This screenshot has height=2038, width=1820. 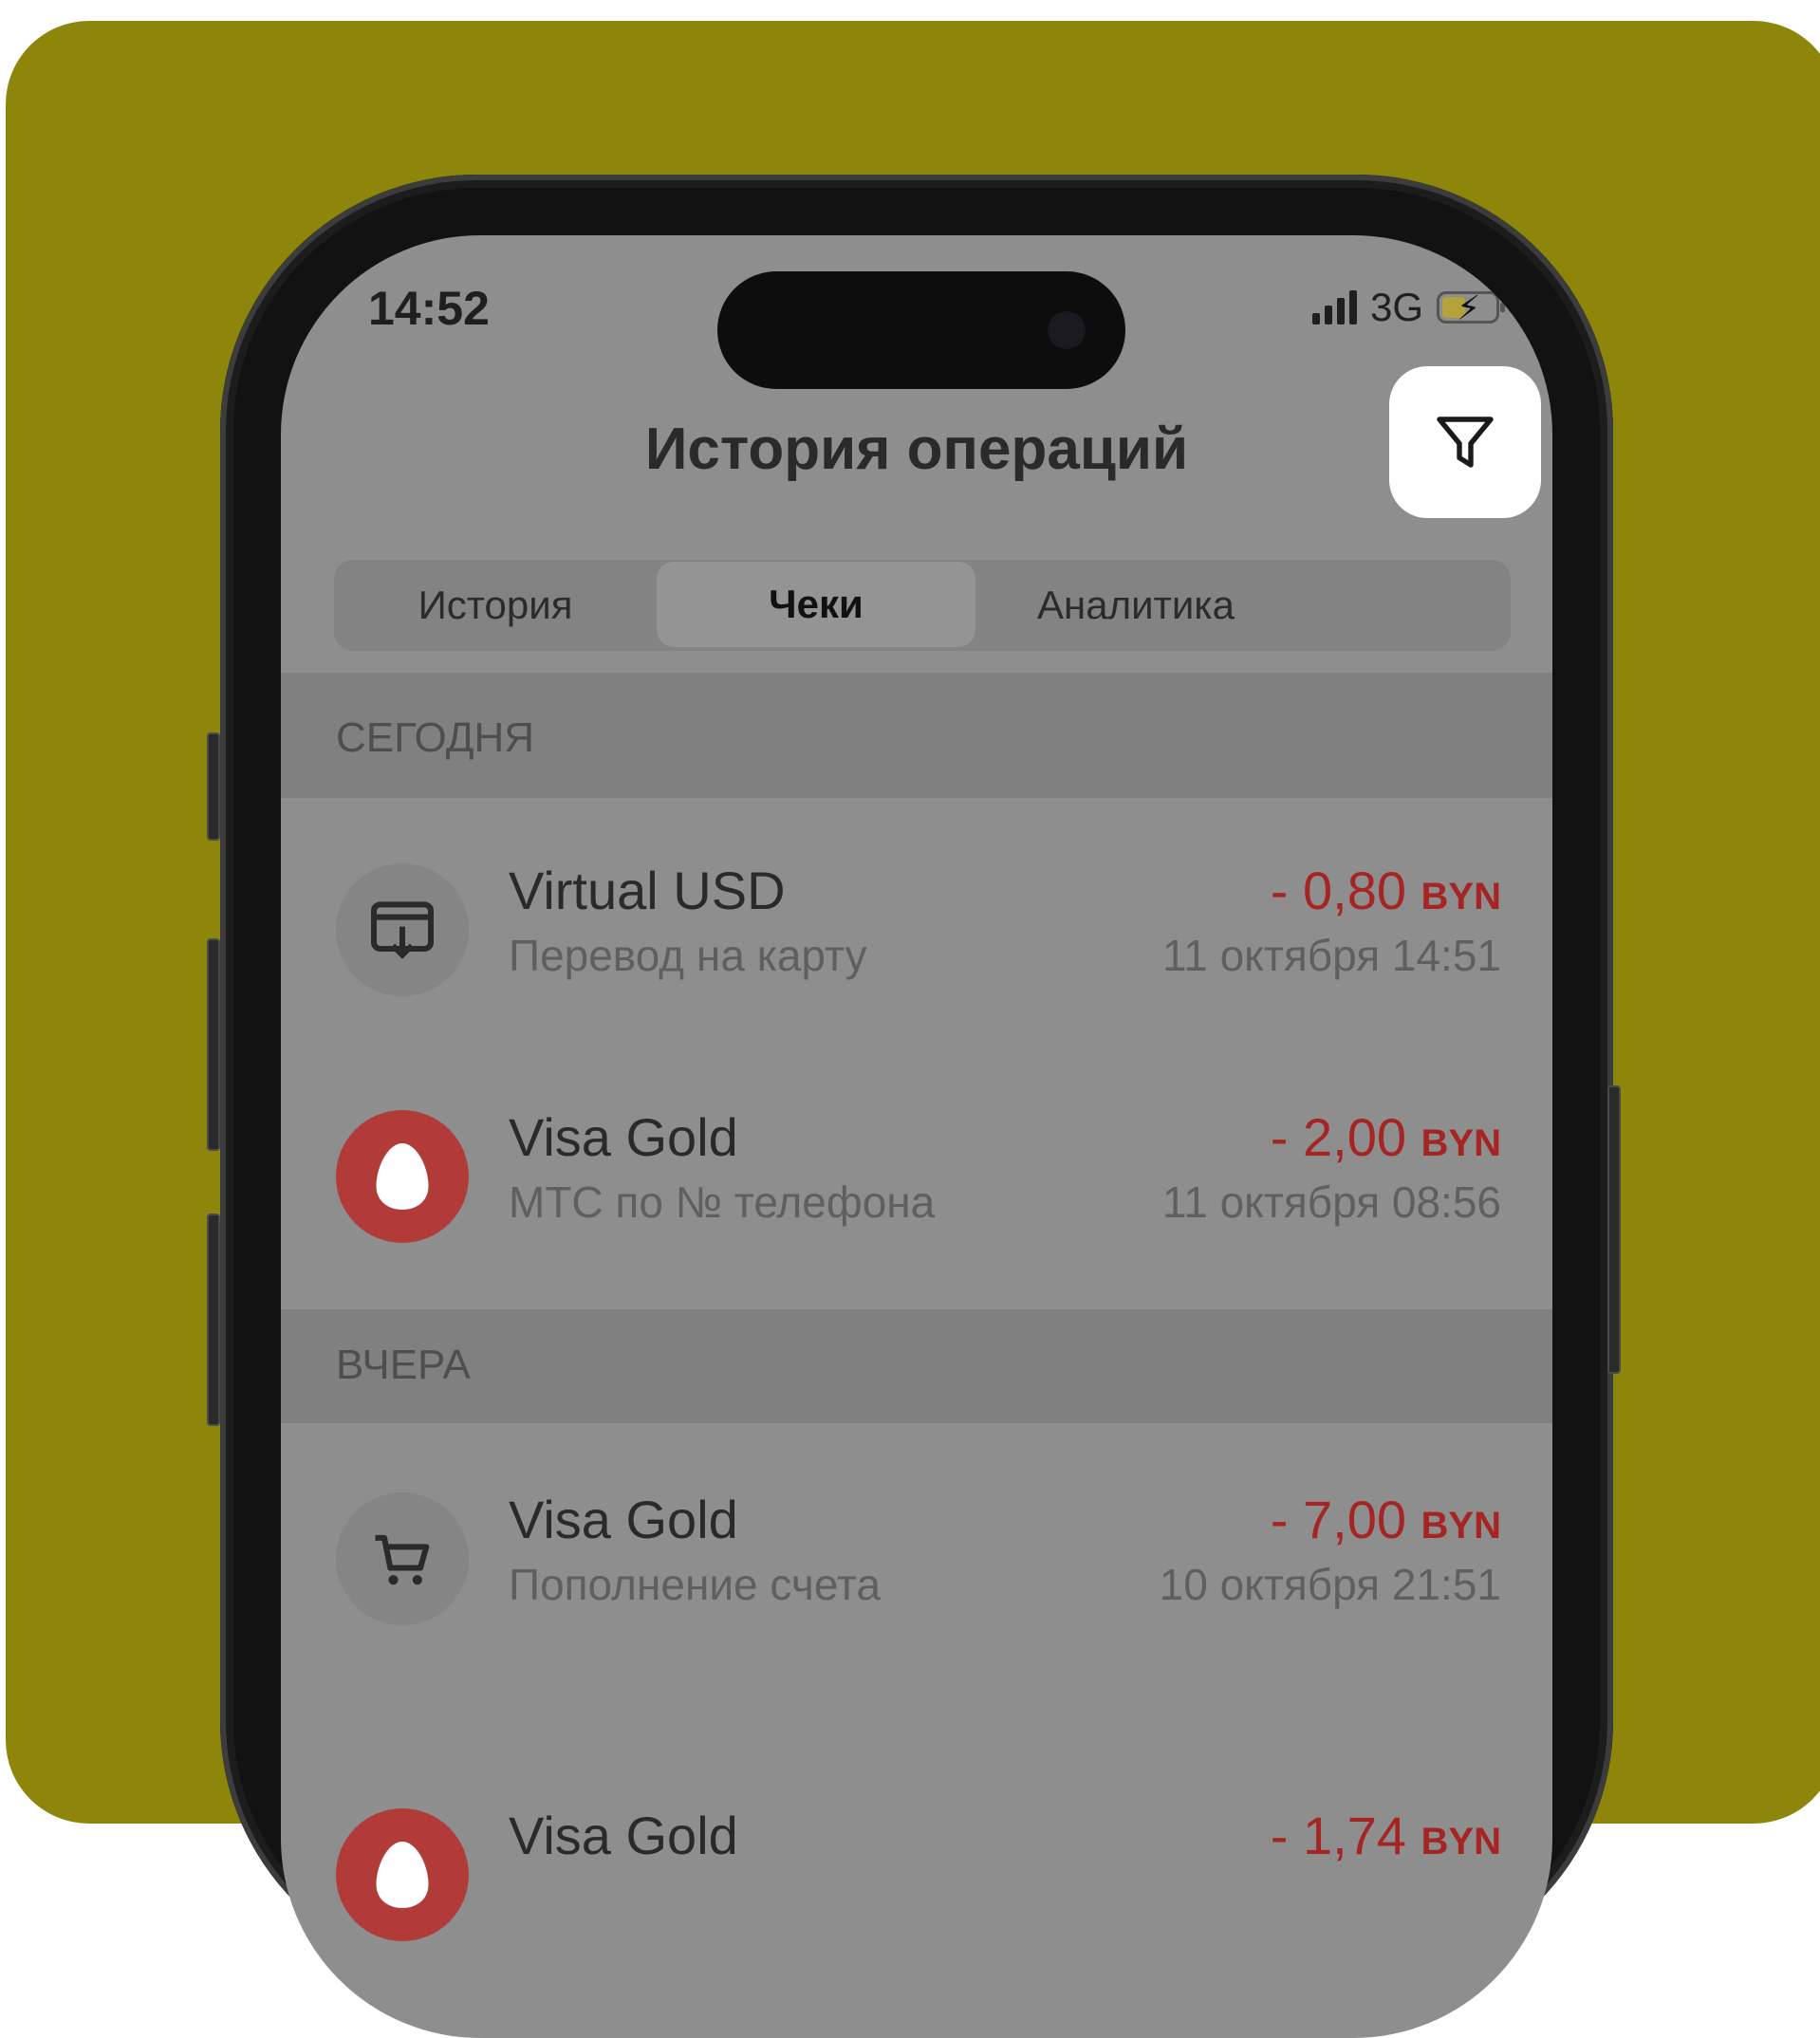 I want to click on transaction-subtitle: МТС по № телефона, so click(x=722, y=1202).